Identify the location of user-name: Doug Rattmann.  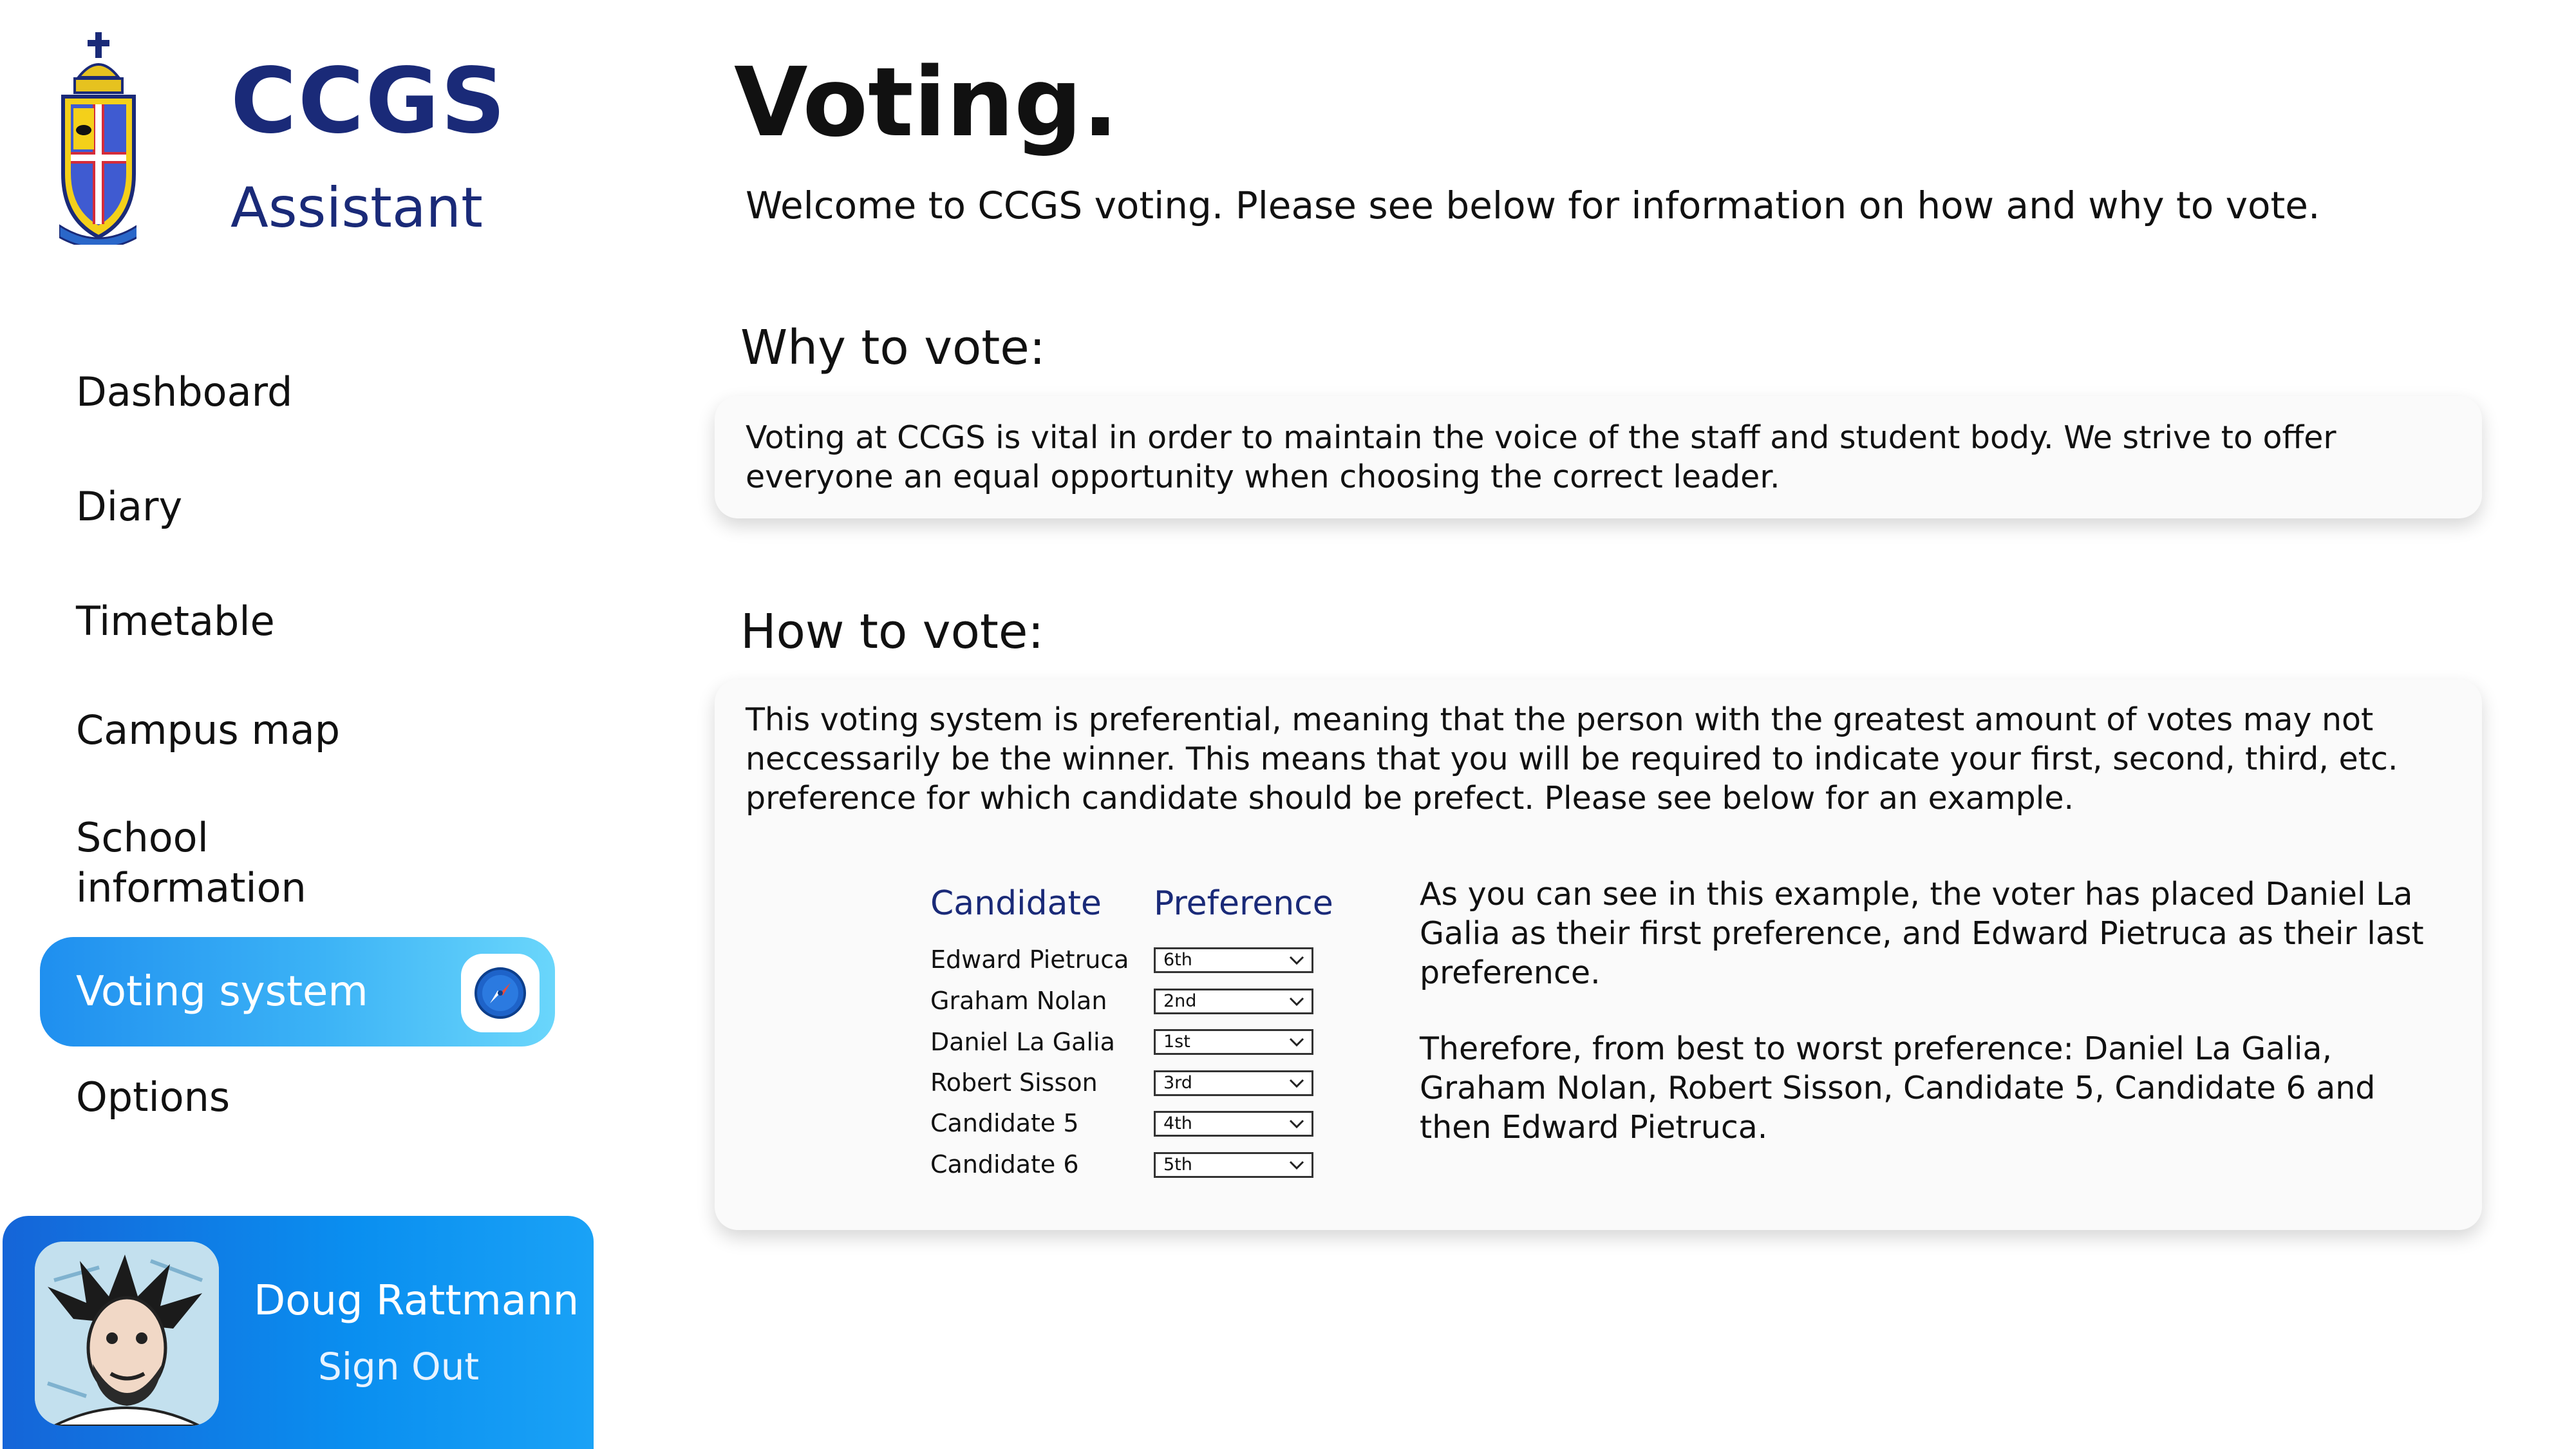
(416, 1301).